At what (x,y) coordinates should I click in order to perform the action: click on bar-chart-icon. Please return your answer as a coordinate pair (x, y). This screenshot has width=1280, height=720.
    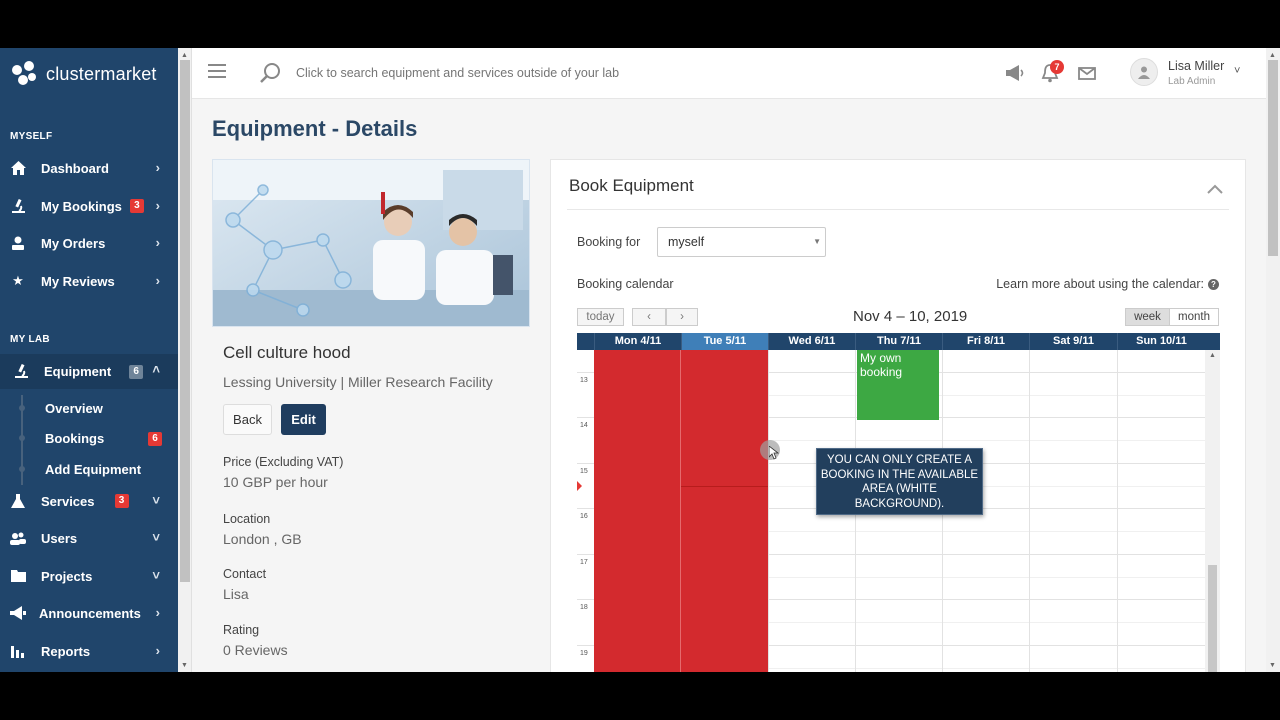
    Looking at the image, I should click on (18, 651).